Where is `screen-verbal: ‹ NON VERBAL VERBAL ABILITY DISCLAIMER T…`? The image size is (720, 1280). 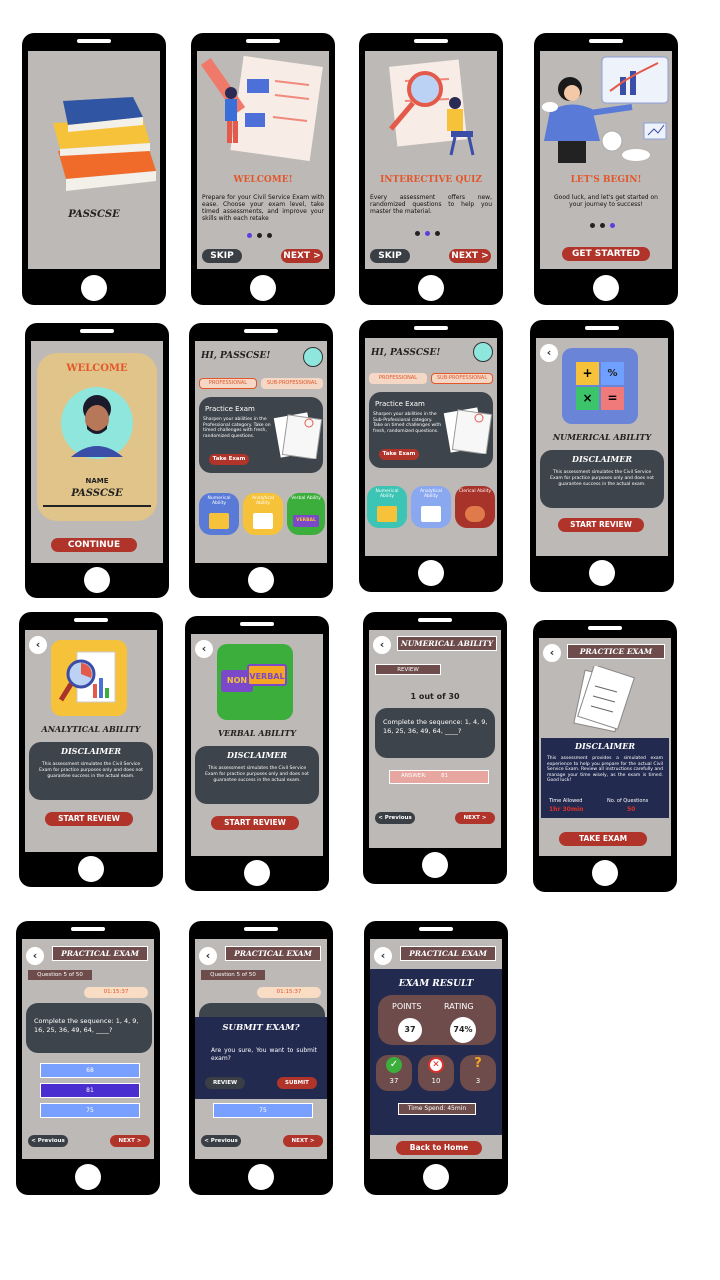
screen-verbal: ‹ NON VERBAL VERBAL ABILITY DISCLAIMER T… is located at coordinates (257, 745).